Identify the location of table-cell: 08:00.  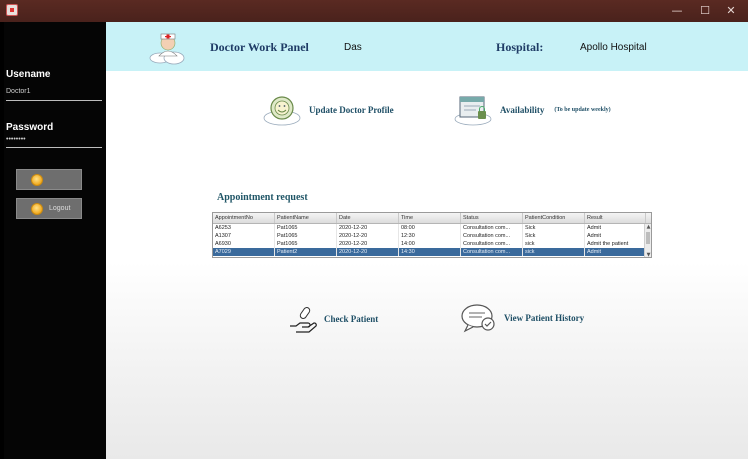
(430, 228).